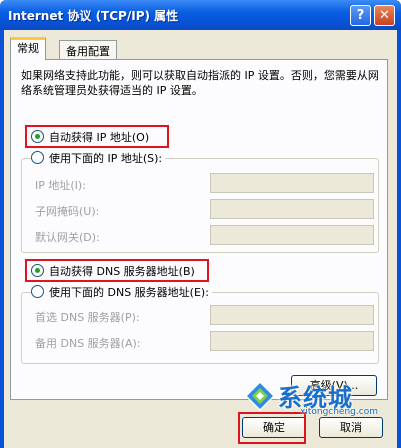 The width and height of the screenshot is (401, 448). I want to click on radio-auto-dns-label: 自动获得 DNS 服务器地址(B), so click(122, 271).